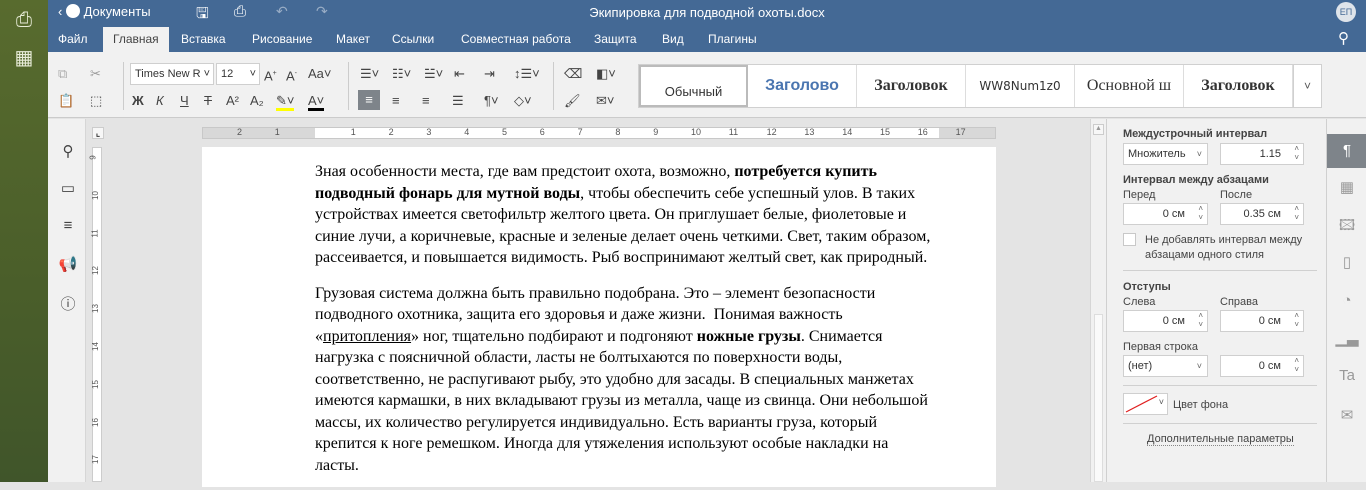  I want to click on apps-grid-icon: ▦, so click(24, 58).